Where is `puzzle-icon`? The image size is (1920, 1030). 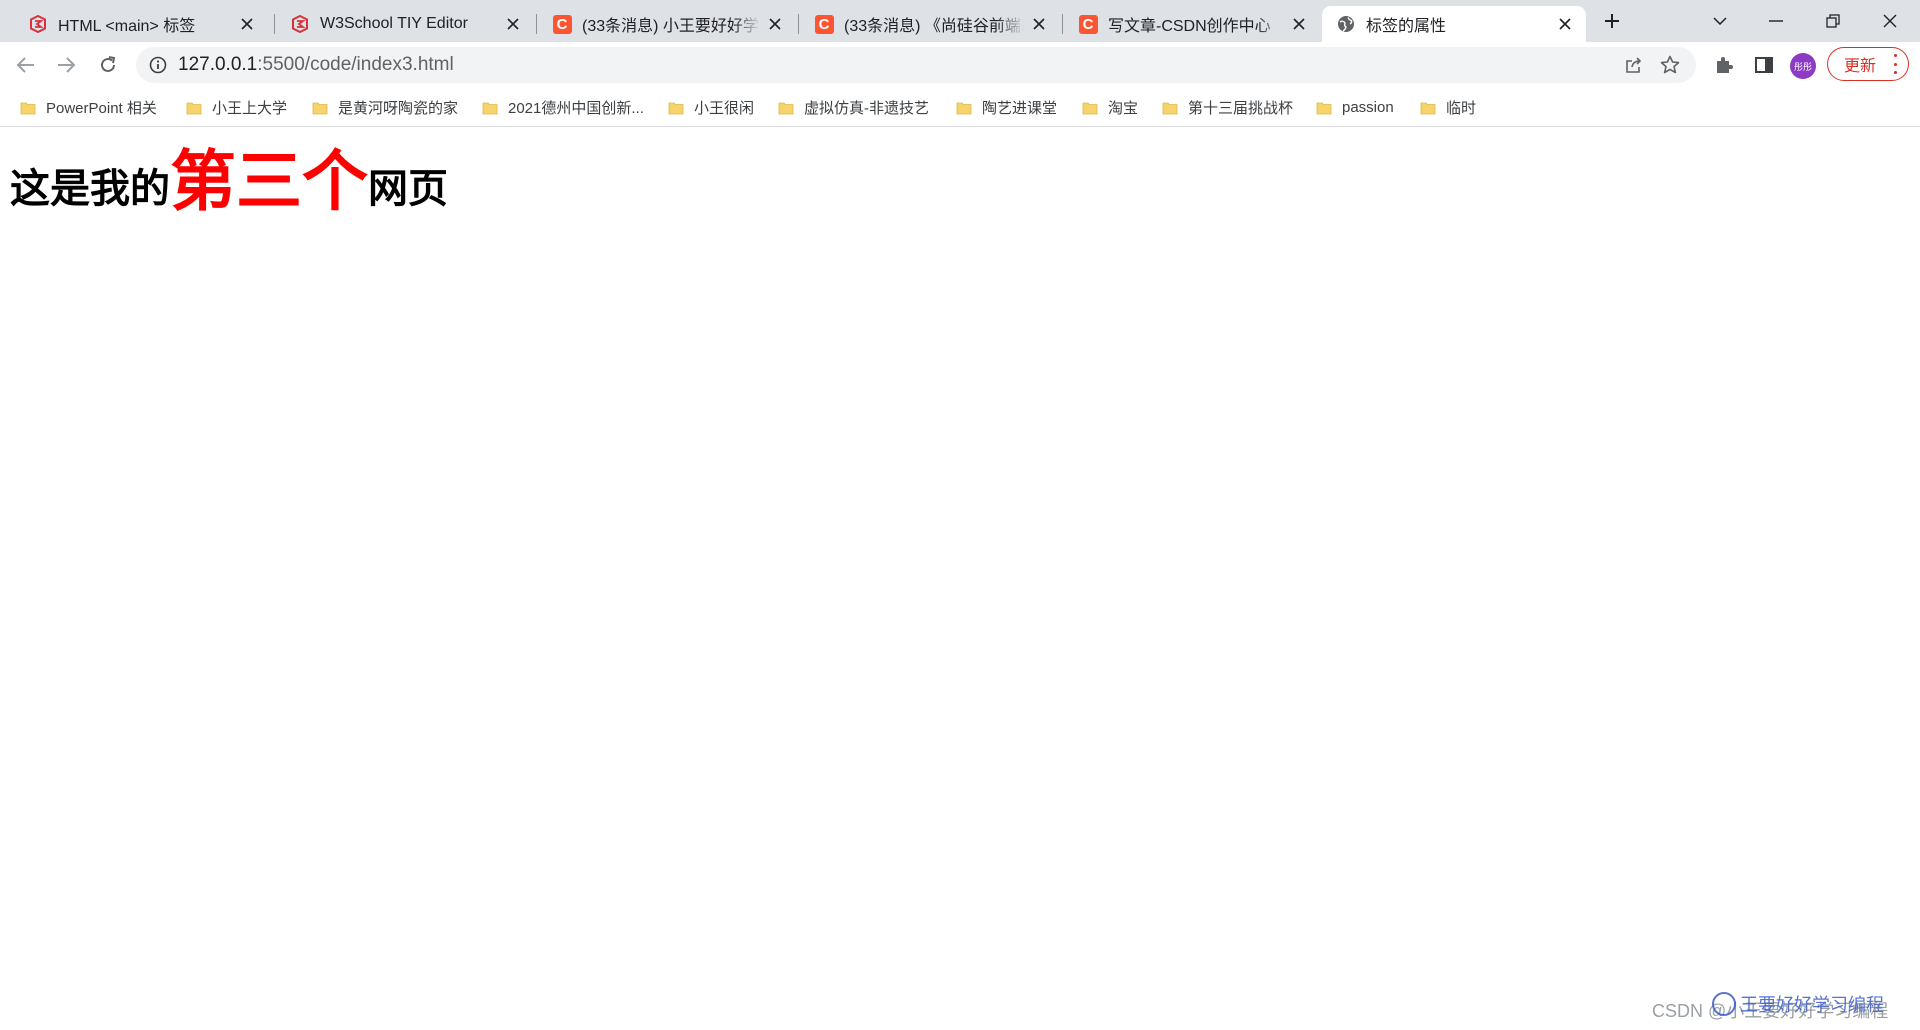
puzzle-icon is located at coordinates (1725, 65).